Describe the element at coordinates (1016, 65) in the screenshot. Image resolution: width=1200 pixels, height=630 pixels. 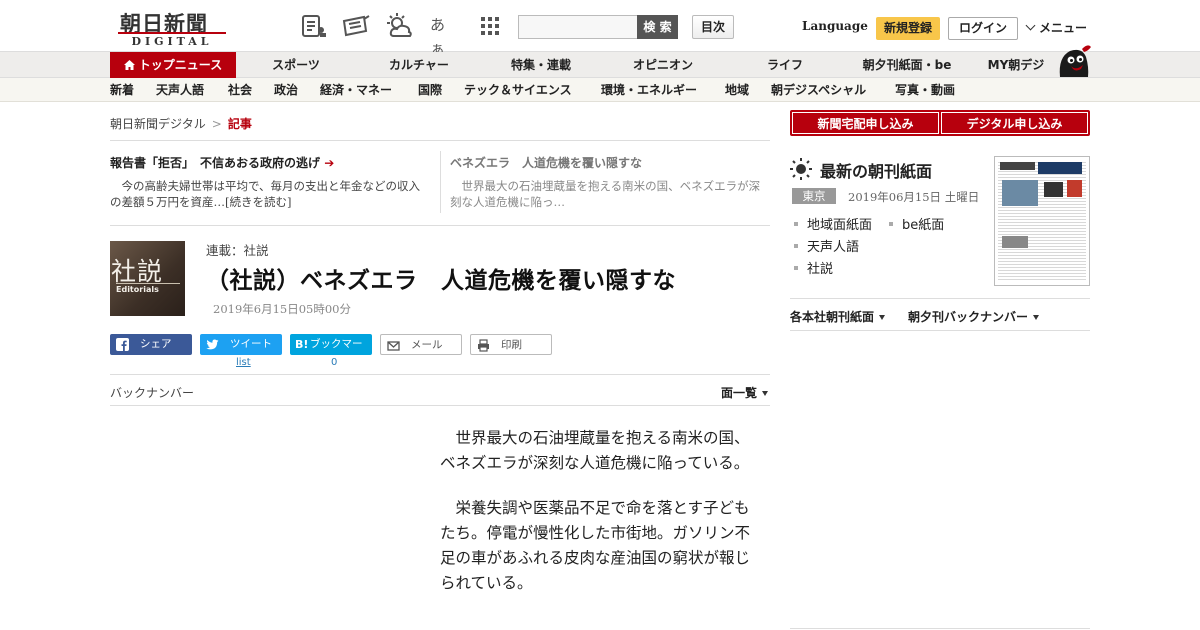
I see `nav-my-asadigi: MY朝デジ` at that location.